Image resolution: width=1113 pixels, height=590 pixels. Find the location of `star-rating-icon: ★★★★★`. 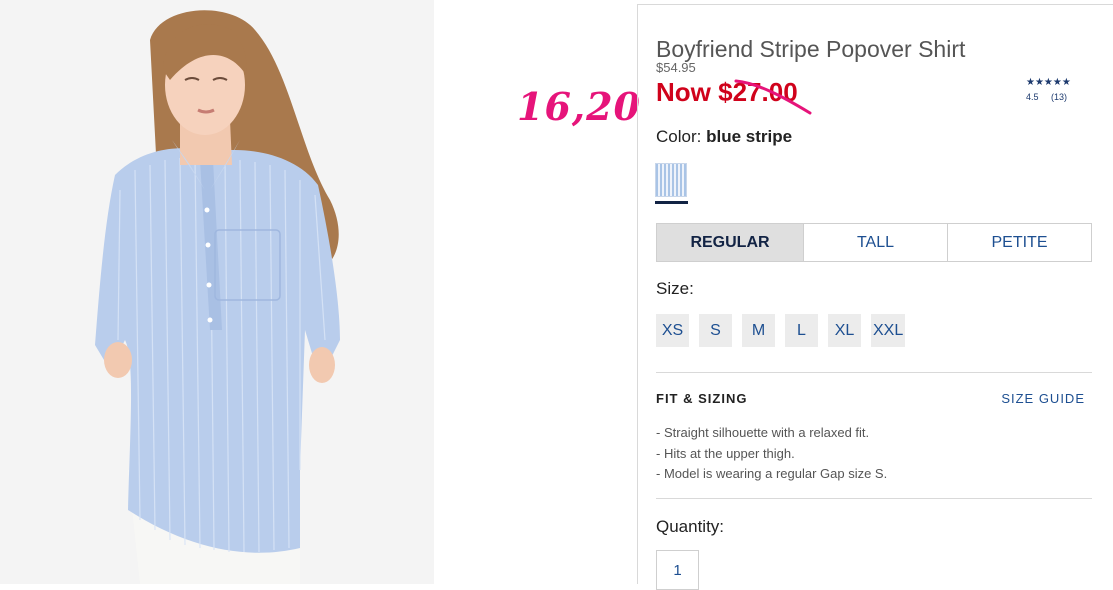

star-rating-icon: ★★★★★ is located at coordinates (1048, 82).